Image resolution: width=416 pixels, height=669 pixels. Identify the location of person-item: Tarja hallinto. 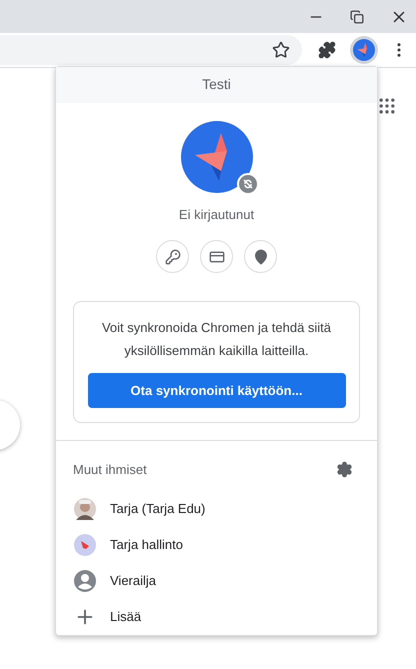
(216, 545).